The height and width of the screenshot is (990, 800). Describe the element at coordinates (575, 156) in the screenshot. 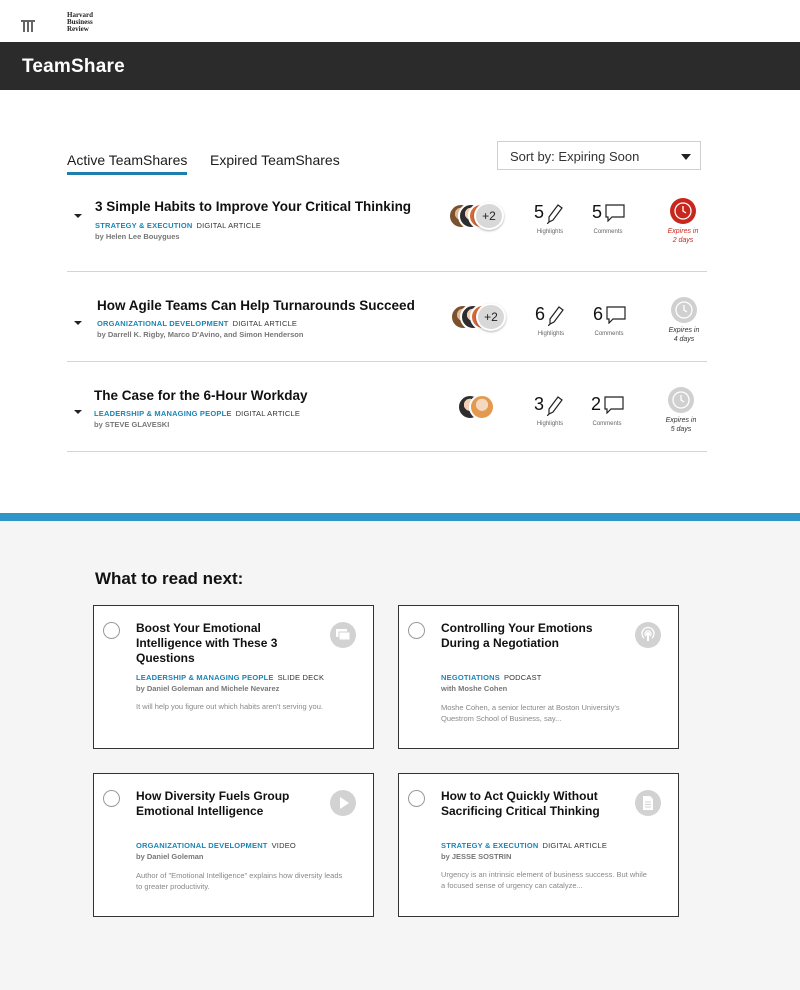

I see `sort-dropdown-label: Sort by: Expiring Soon` at that location.